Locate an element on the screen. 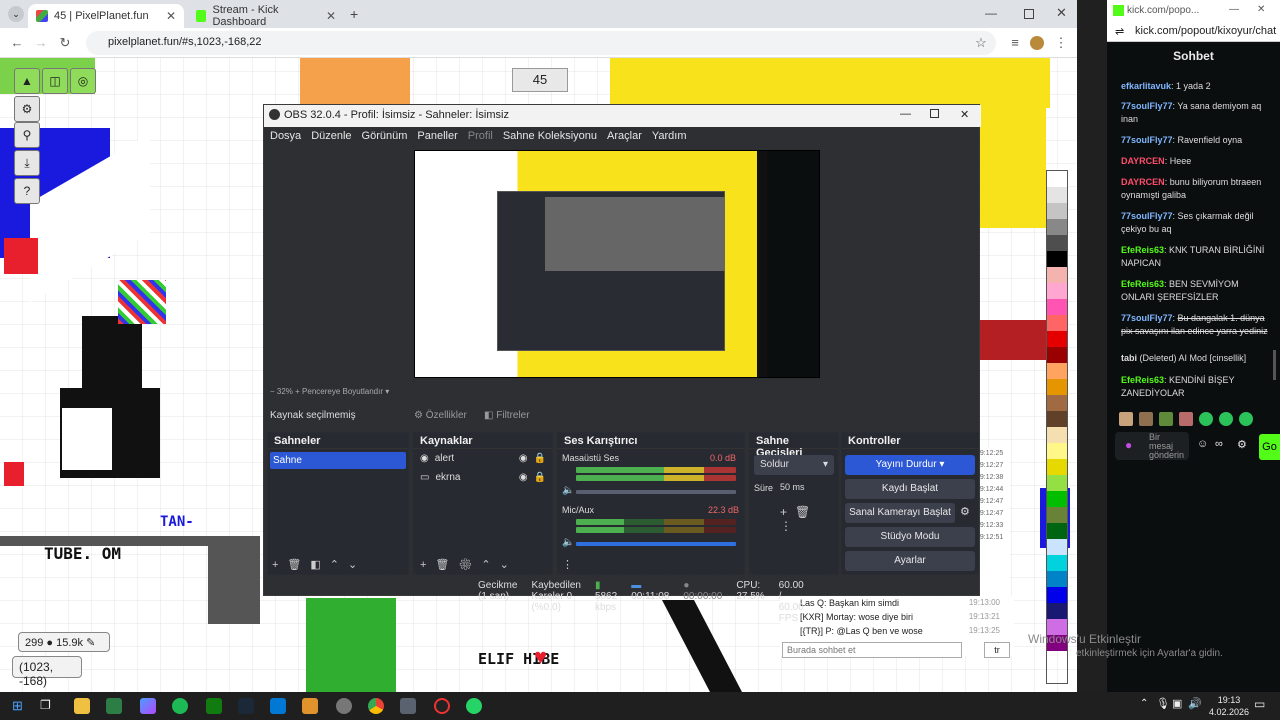  menu-tools: Araçlar is located at coordinates (624, 137).